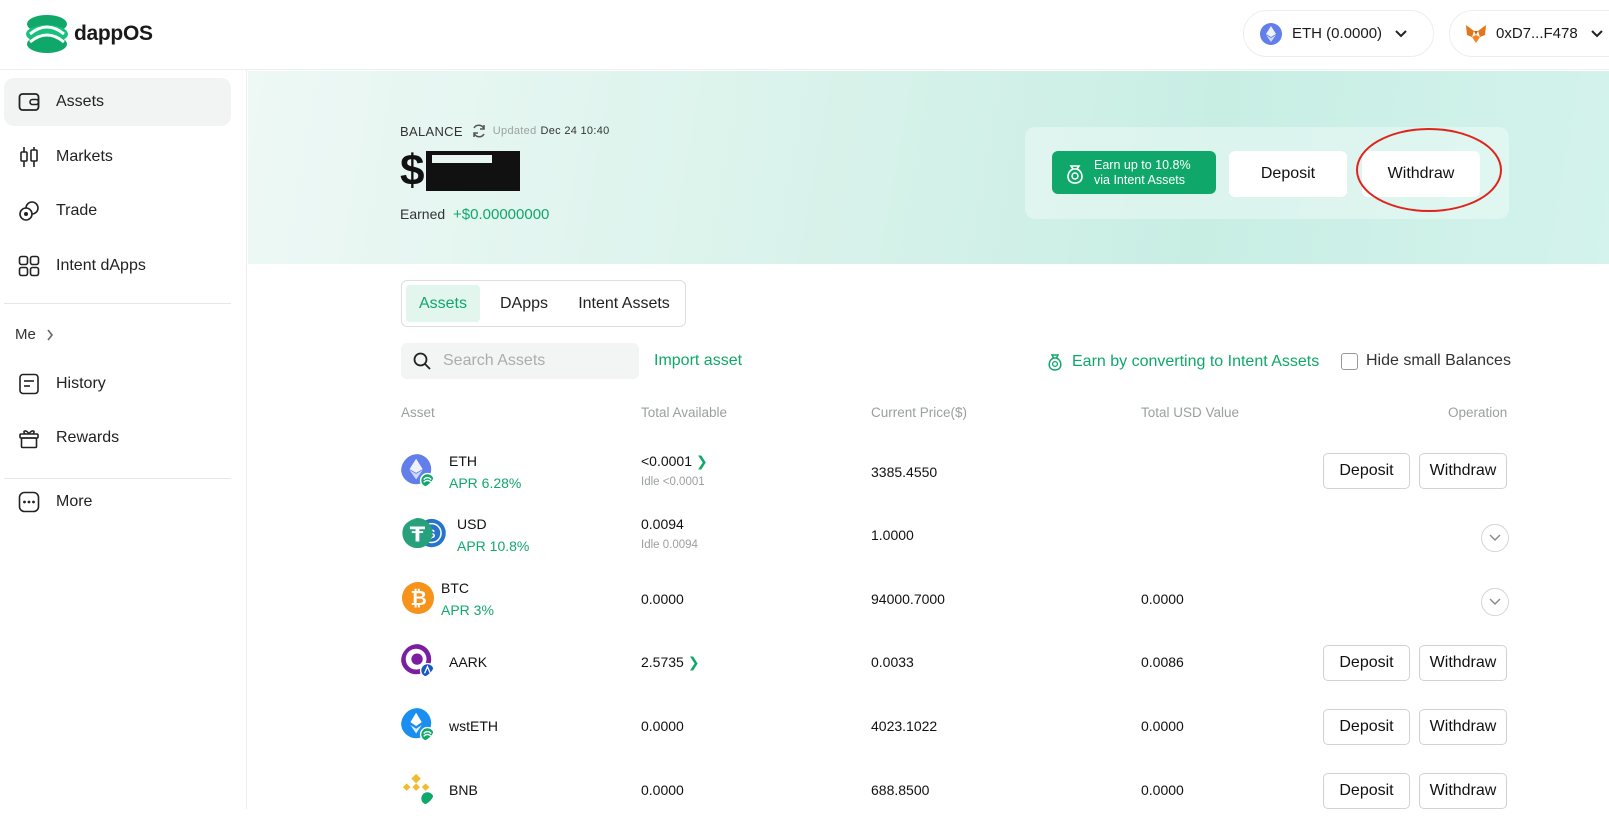 Image resolution: width=1609 pixels, height=822 pixels. Describe the element at coordinates (1476, 33) in the screenshot. I see `metamask-icon` at that location.